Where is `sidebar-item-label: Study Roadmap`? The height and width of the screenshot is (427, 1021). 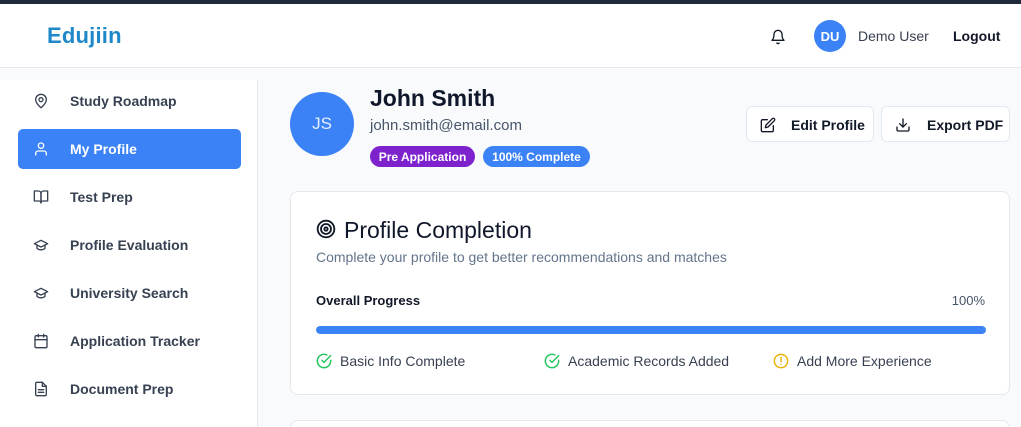 sidebar-item-label: Study Roadmap is located at coordinates (123, 101).